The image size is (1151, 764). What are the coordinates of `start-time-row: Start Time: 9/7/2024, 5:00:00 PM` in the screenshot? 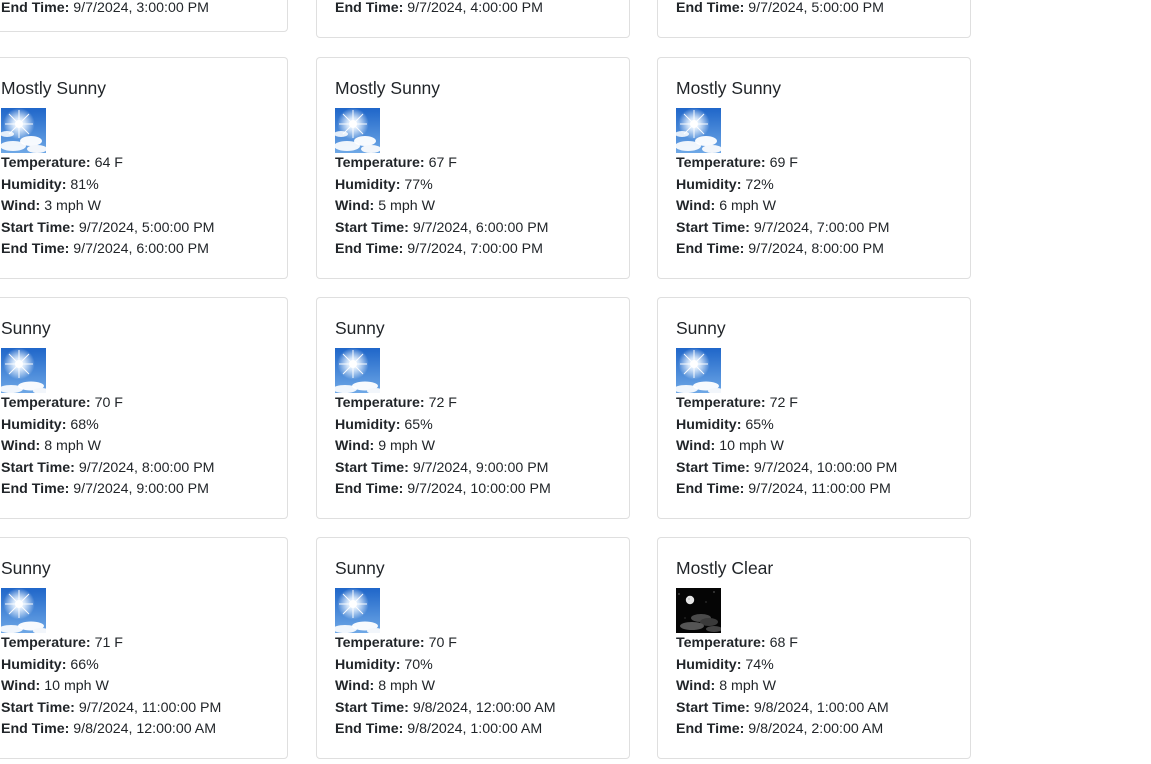 It's located at (107, 229).